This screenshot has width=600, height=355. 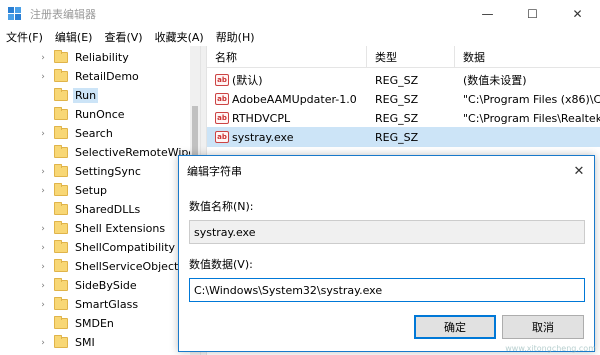 I want to click on tree-item-label: Search, so click(x=94, y=133).